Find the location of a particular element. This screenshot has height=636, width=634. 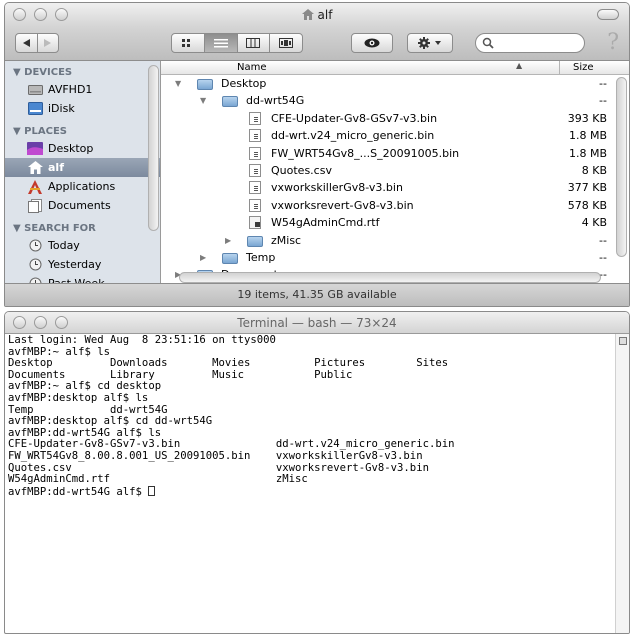

sidebar-item-today: Today is located at coordinates (82, 245).